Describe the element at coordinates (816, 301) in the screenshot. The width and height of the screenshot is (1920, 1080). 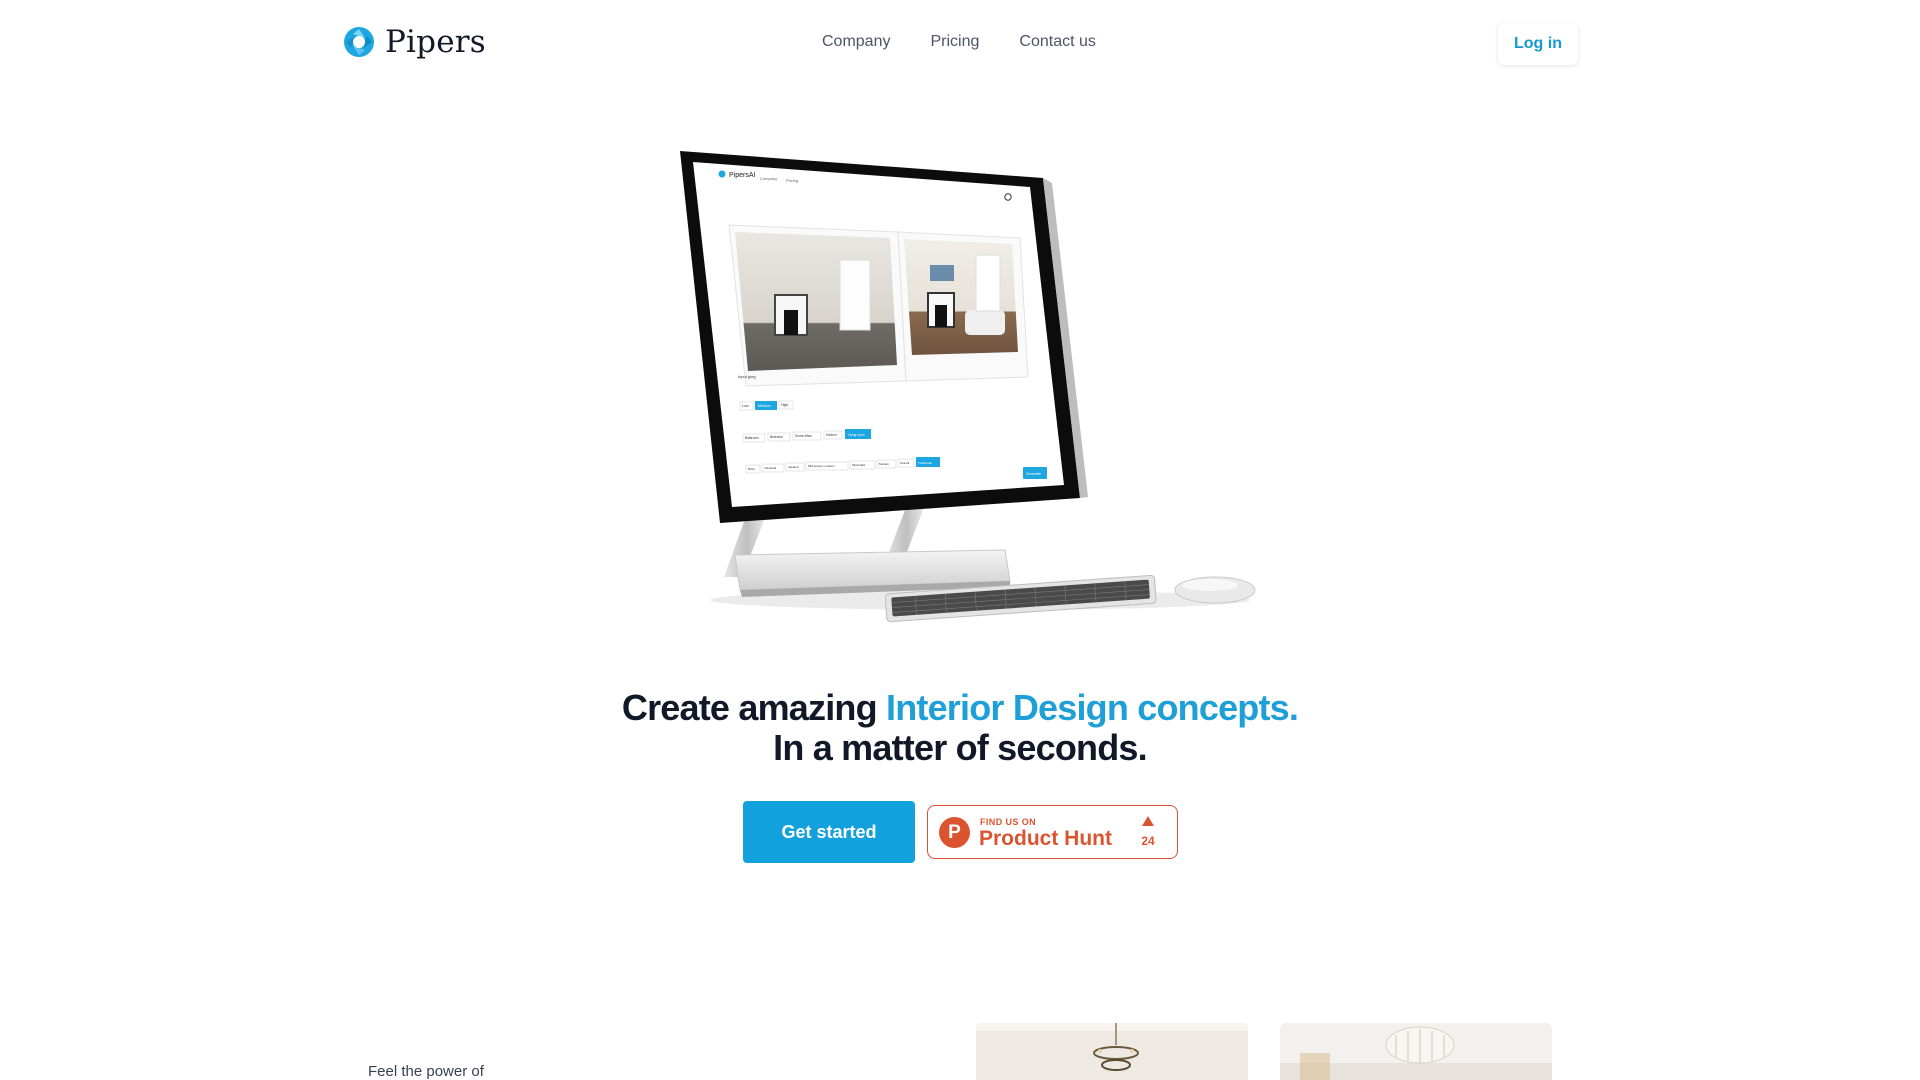
I see `room-photo-input` at that location.